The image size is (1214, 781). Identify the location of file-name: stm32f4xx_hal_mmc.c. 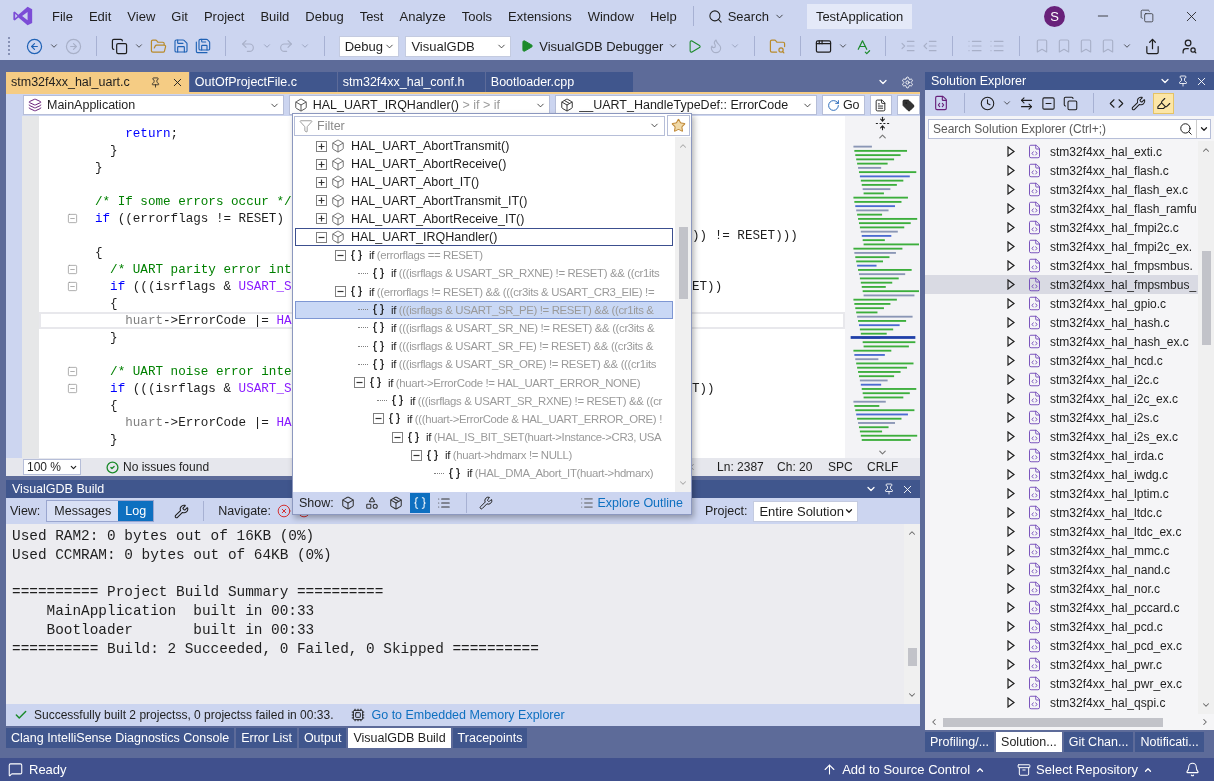
(1110, 550).